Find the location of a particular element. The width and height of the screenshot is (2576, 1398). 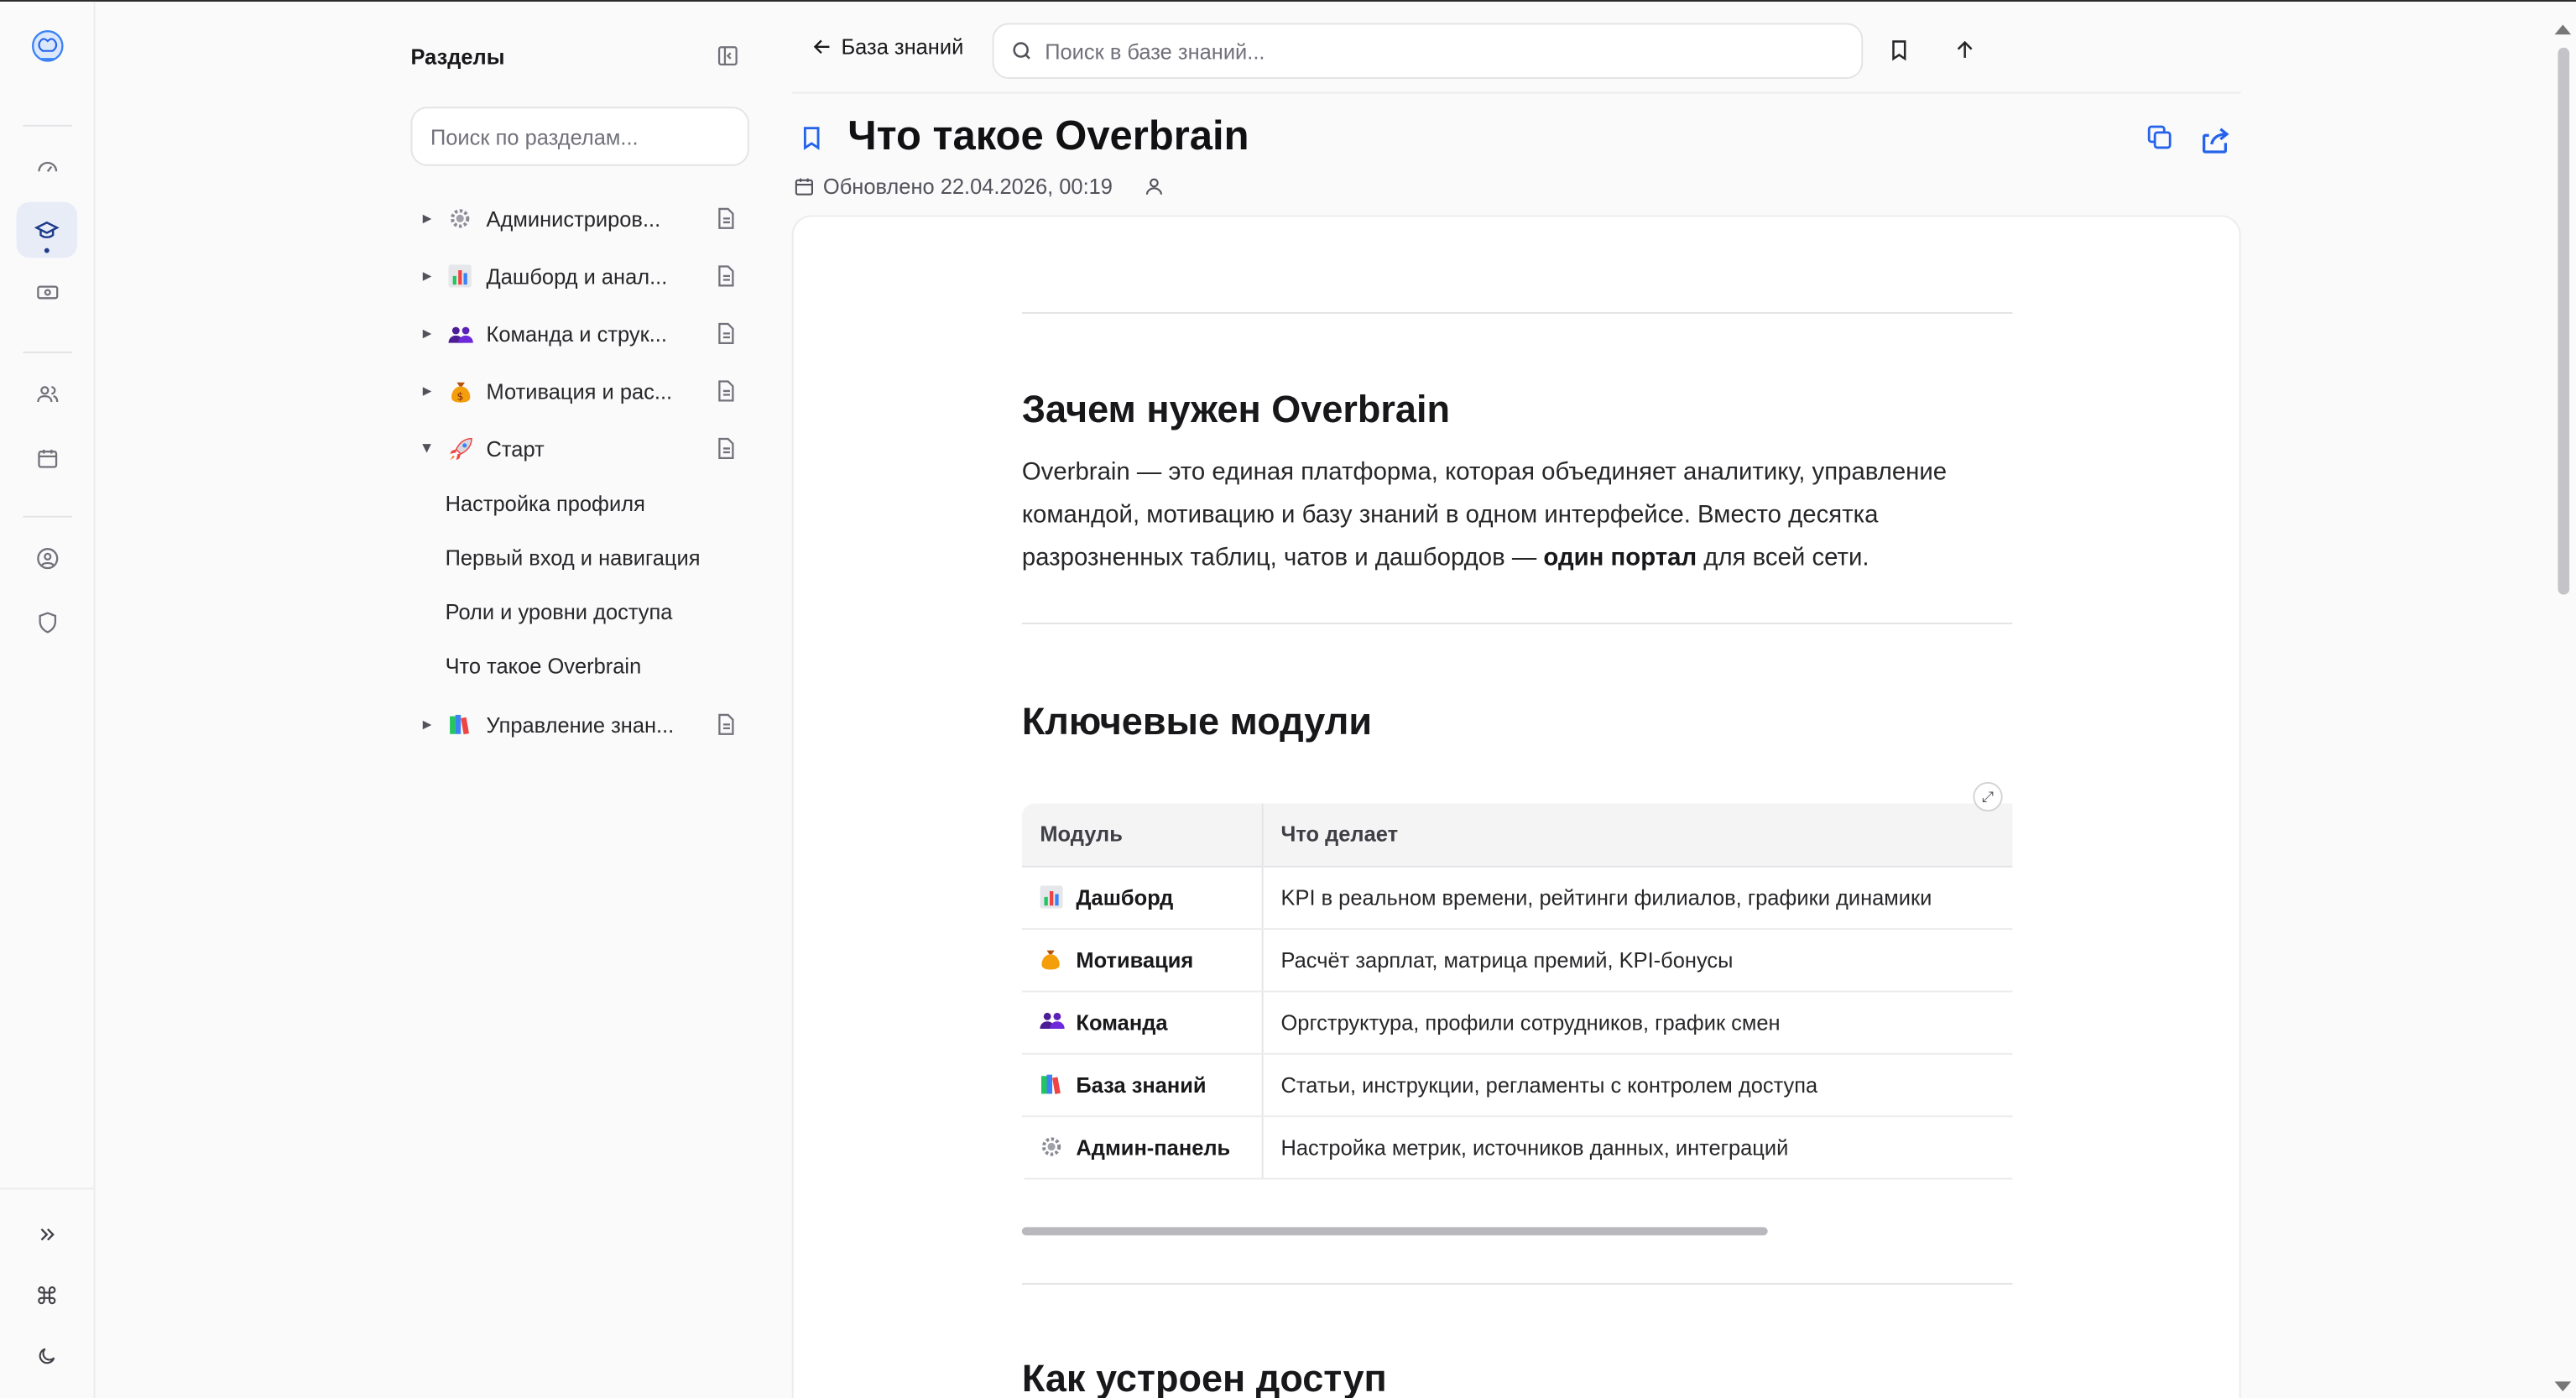

back-label: База знаний is located at coordinates (902, 47).